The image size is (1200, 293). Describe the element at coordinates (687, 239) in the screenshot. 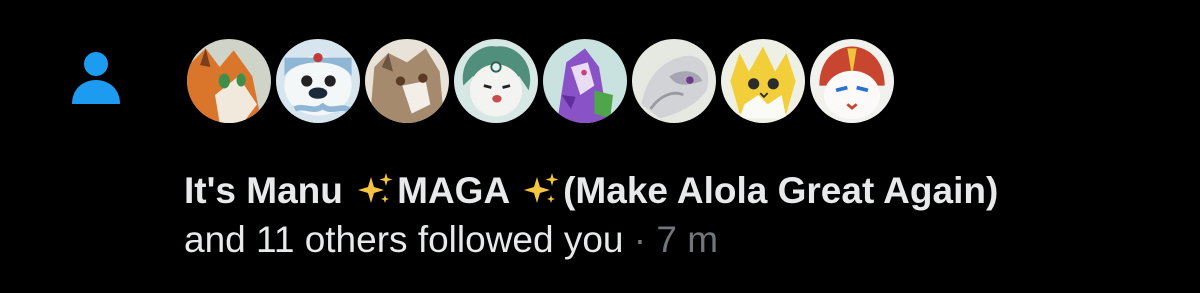

I see `timestamp: 7 m` at that location.